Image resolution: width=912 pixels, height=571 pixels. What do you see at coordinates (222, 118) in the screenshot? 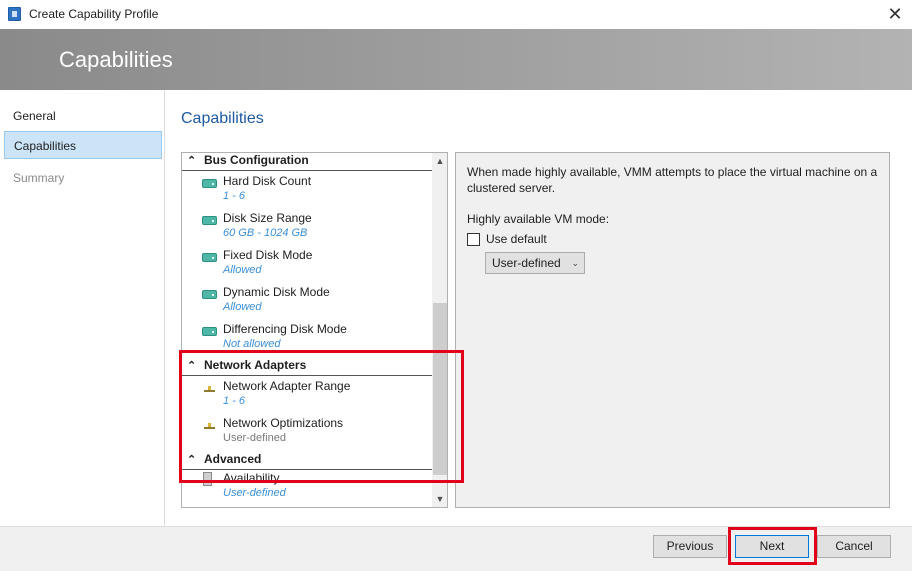
I see `page-title: Capabilities` at bounding box center [222, 118].